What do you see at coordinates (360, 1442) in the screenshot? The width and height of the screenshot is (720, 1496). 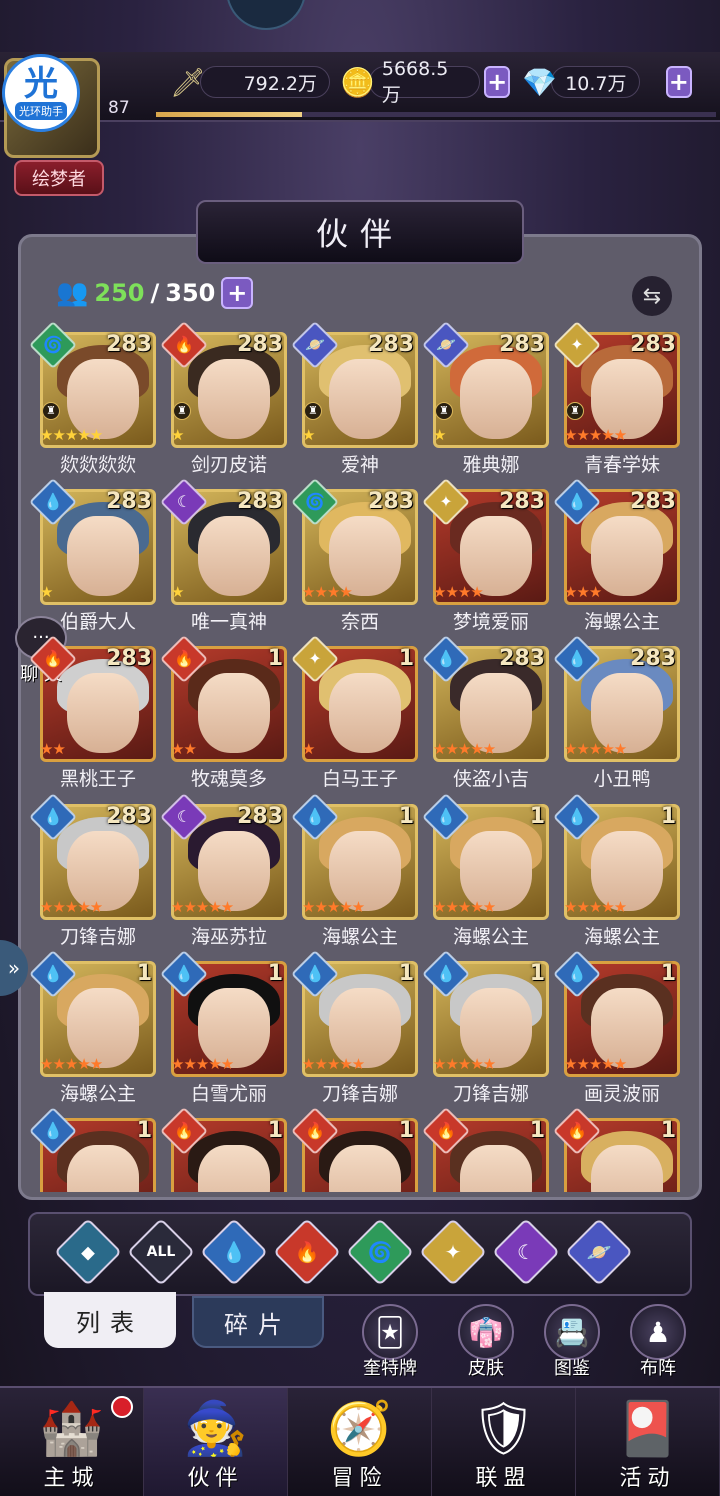 I see `nav-item-2: 🧭 冒险` at bounding box center [360, 1442].